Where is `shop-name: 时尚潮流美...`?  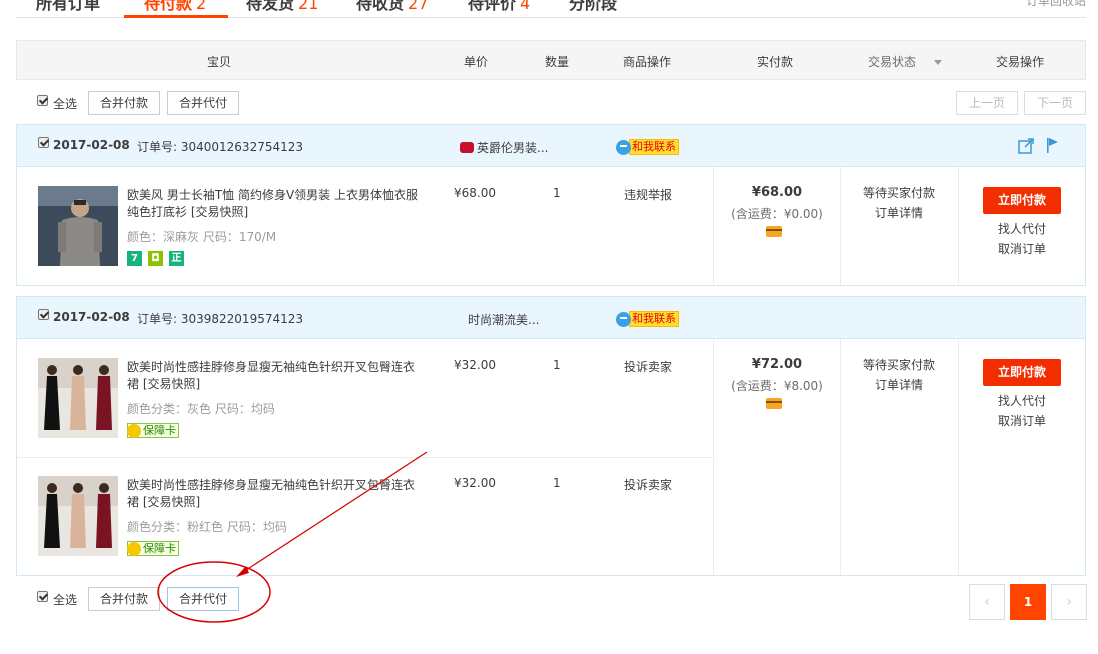
shop-name: 时尚潮流美... is located at coordinates (504, 320).